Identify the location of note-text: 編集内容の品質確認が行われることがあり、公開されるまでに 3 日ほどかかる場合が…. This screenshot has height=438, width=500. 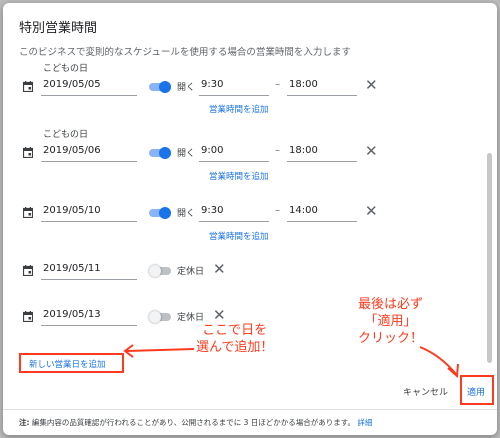
(193, 422).